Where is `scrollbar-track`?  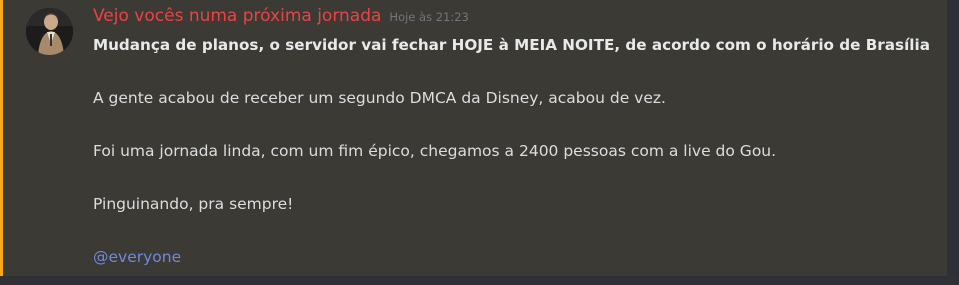
scrollbar-track is located at coordinates (953, 138).